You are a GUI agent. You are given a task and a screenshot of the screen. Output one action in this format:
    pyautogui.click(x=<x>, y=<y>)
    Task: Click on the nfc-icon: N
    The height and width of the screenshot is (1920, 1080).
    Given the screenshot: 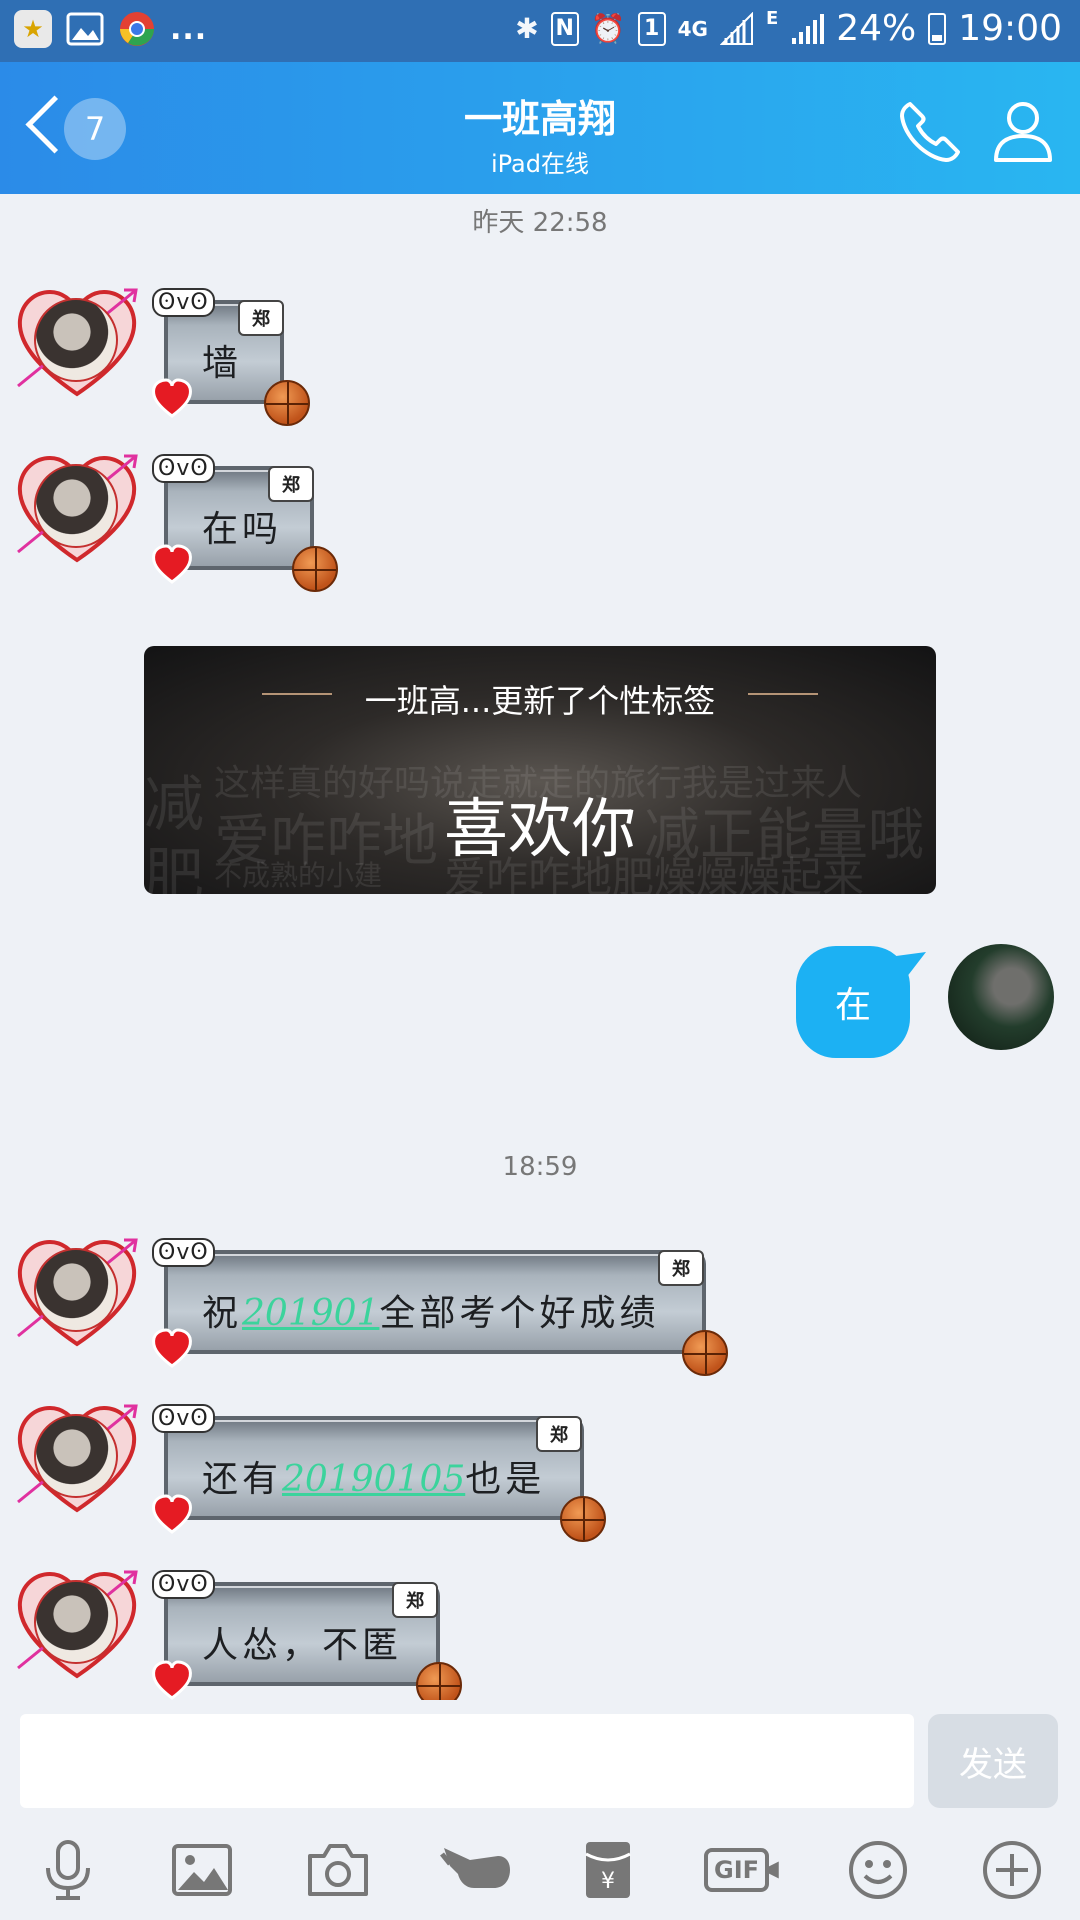 What is the action you would take?
    pyautogui.click(x=564, y=28)
    